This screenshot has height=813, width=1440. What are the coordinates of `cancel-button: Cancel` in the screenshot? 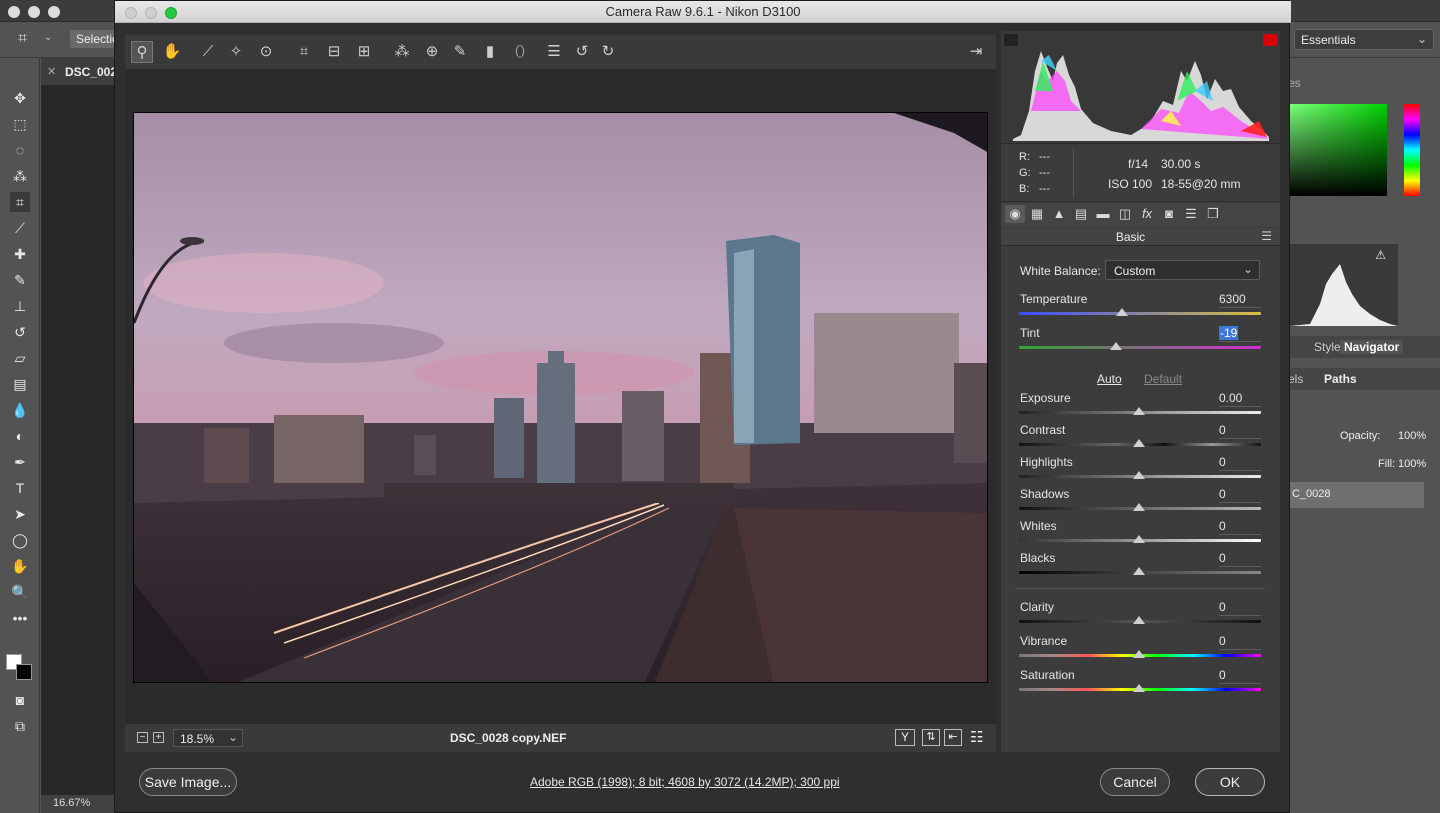 It's located at (1135, 782).